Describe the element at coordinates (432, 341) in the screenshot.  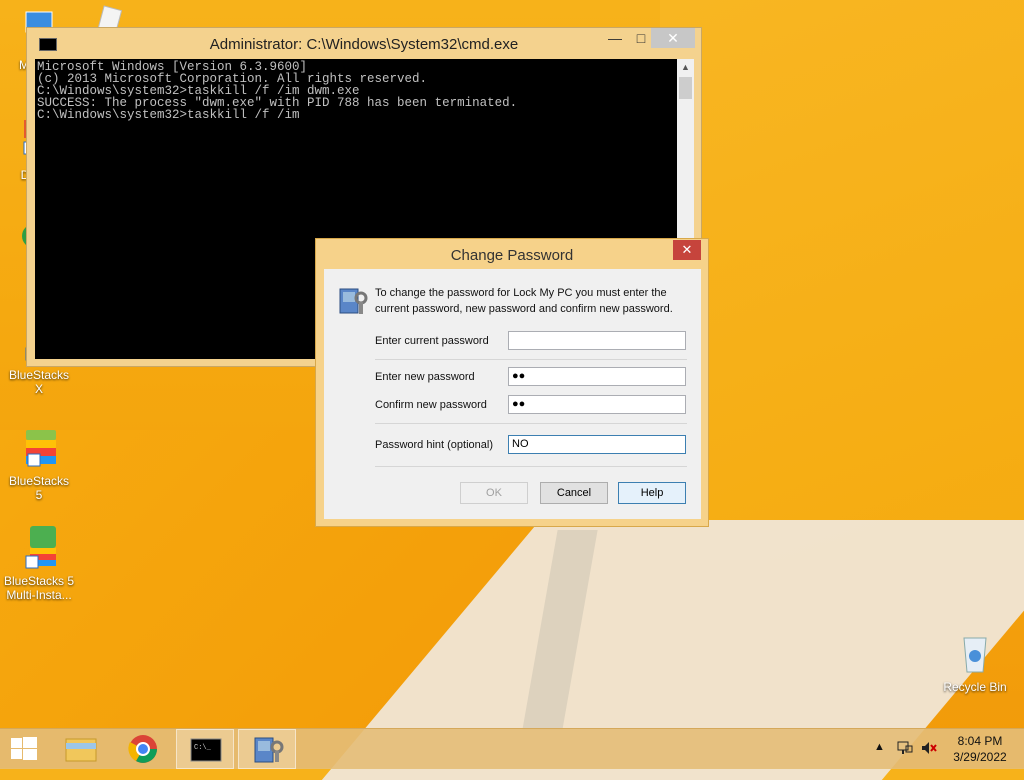
I see `current-password-label: Enter current password` at that location.